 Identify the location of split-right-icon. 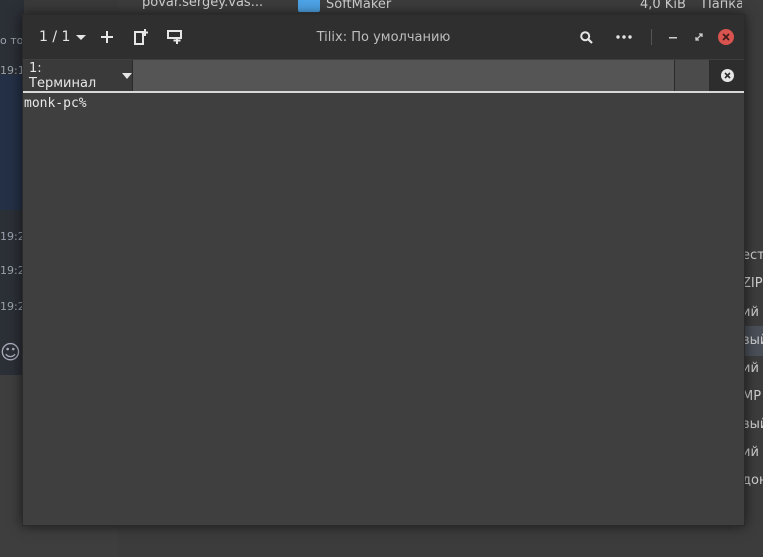
(141, 37).